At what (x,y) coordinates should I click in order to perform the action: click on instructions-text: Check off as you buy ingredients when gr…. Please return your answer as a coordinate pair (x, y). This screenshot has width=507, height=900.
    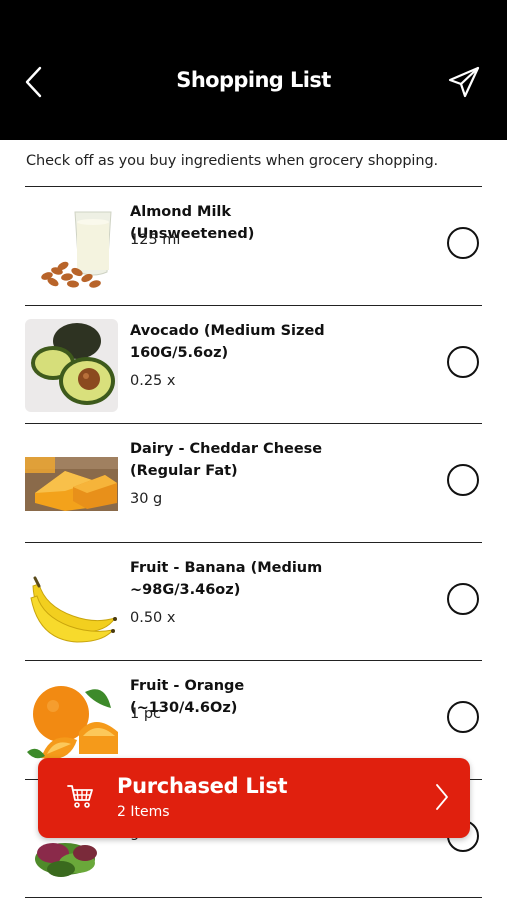
    Looking at the image, I should click on (232, 161).